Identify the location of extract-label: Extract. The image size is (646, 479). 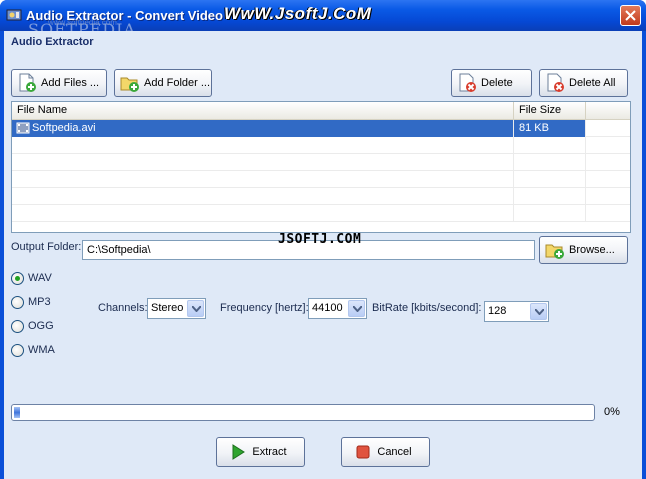
(269, 452).